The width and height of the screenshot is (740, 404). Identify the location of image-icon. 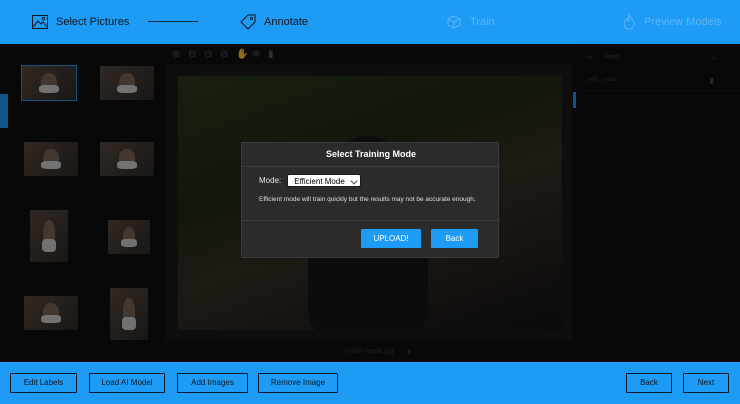
(40, 22).